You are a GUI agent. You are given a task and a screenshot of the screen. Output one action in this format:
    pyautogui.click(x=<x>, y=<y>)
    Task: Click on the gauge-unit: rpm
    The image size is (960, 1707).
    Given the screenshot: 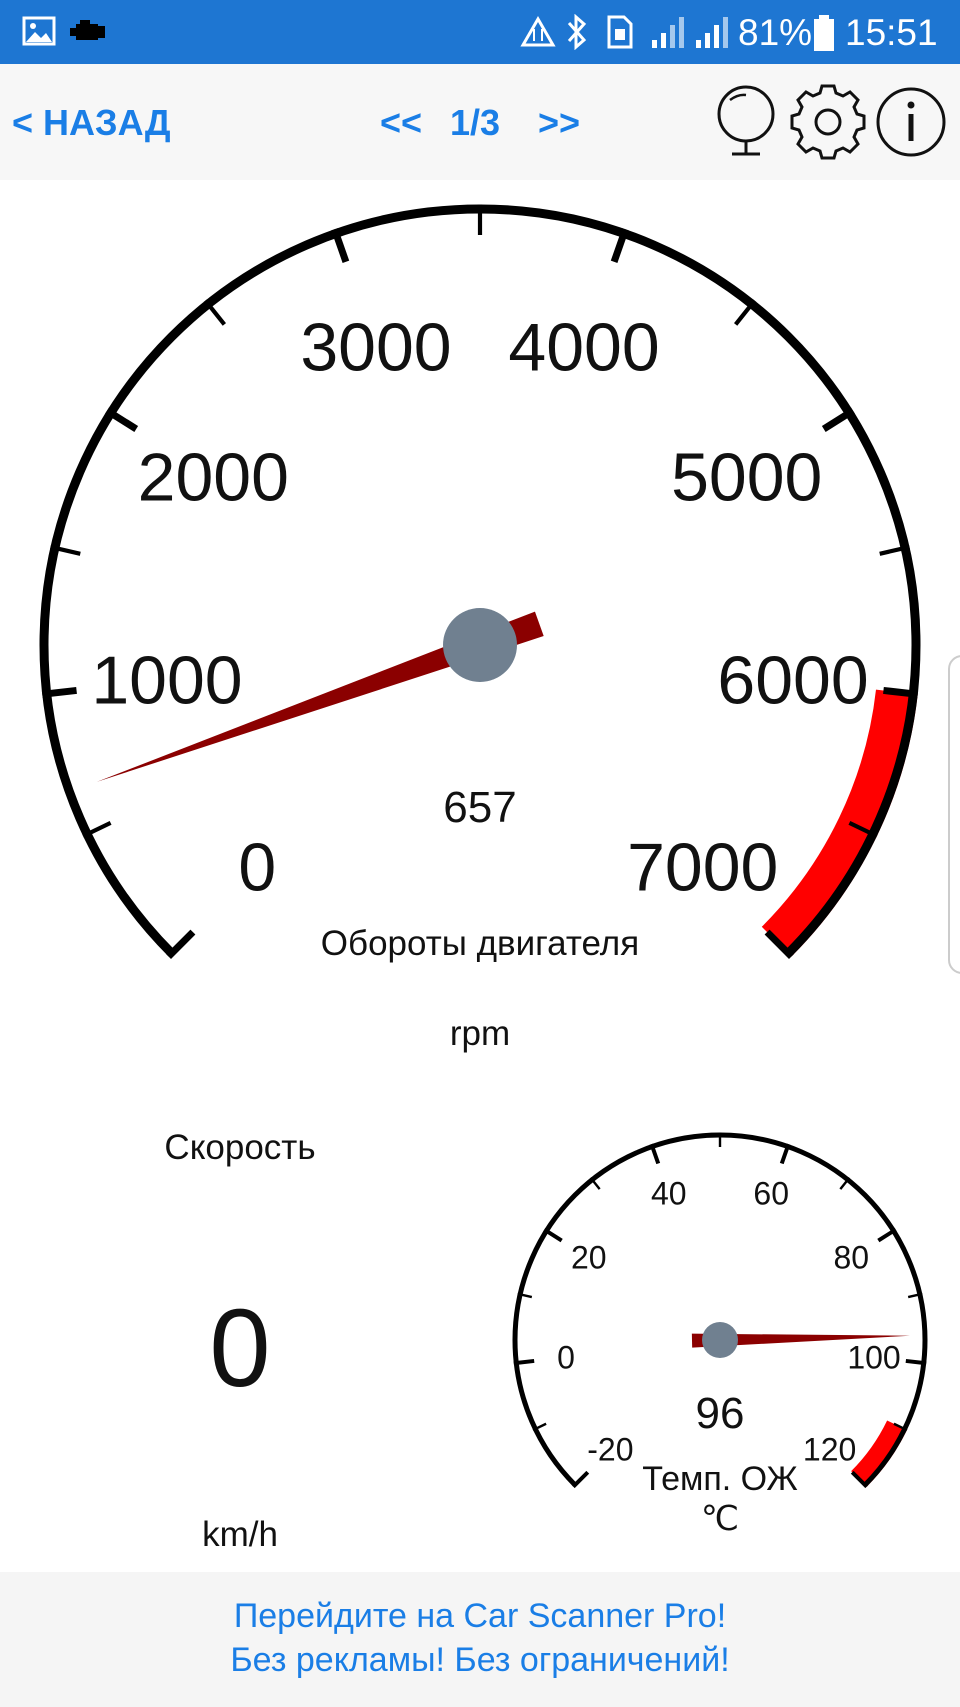 What is the action you would take?
    pyautogui.click(x=480, y=1033)
    